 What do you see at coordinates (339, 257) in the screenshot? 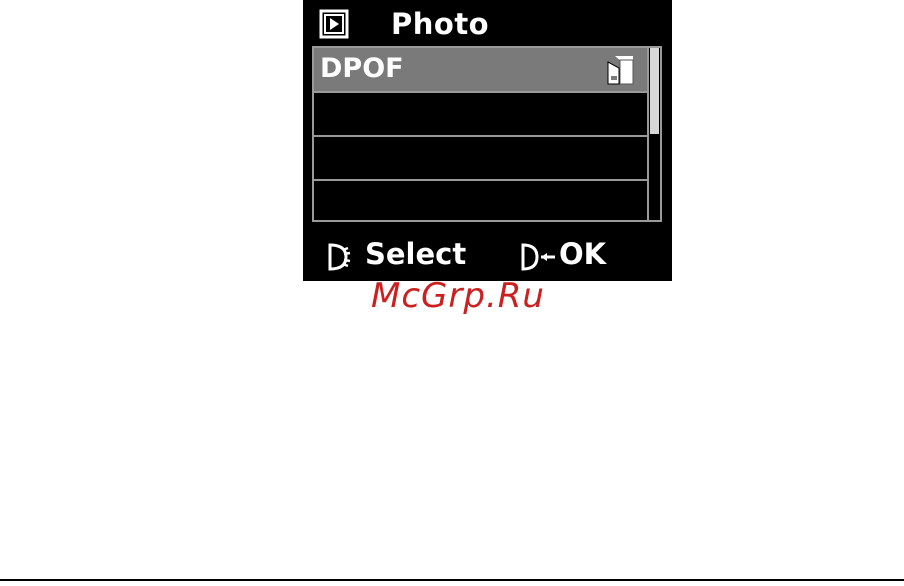
I see `dial-icon` at bounding box center [339, 257].